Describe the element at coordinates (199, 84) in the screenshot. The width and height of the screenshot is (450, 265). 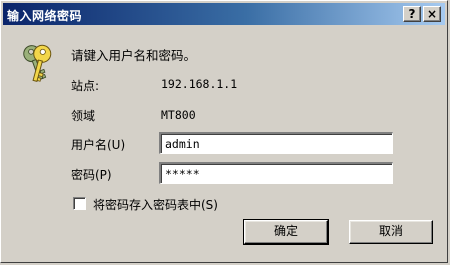
I see `site-value: 192.168.1.1` at that location.